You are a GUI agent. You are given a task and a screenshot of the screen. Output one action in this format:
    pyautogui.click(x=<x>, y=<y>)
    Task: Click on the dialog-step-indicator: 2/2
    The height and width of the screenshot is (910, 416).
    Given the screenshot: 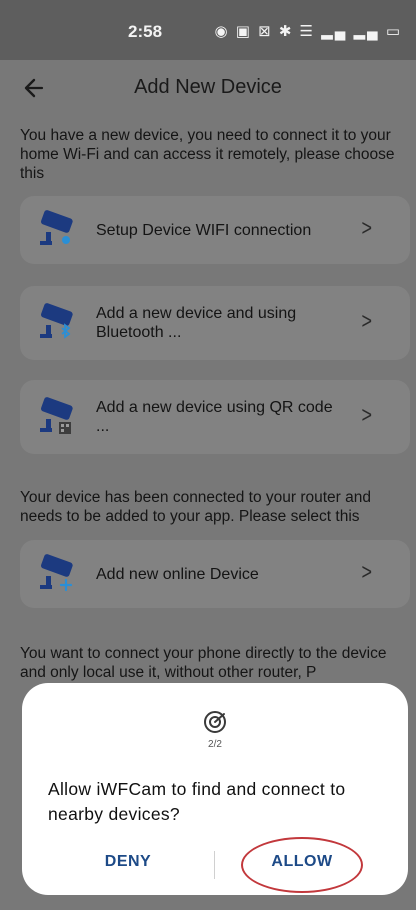 What is the action you would take?
    pyautogui.click(x=215, y=744)
    